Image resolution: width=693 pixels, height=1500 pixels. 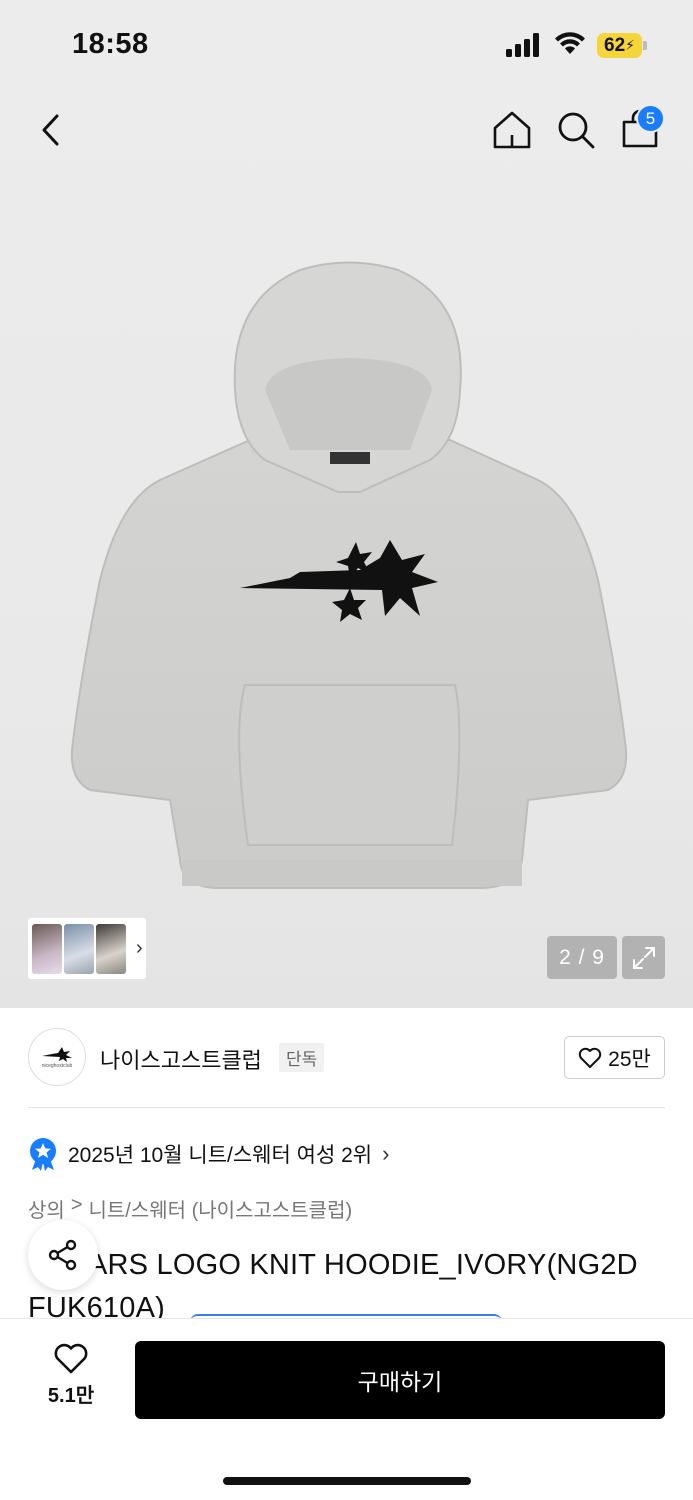 What do you see at coordinates (71, 1396) in the screenshot?
I see `wishlist-count: 5.1만` at bounding box center [71, 1396].